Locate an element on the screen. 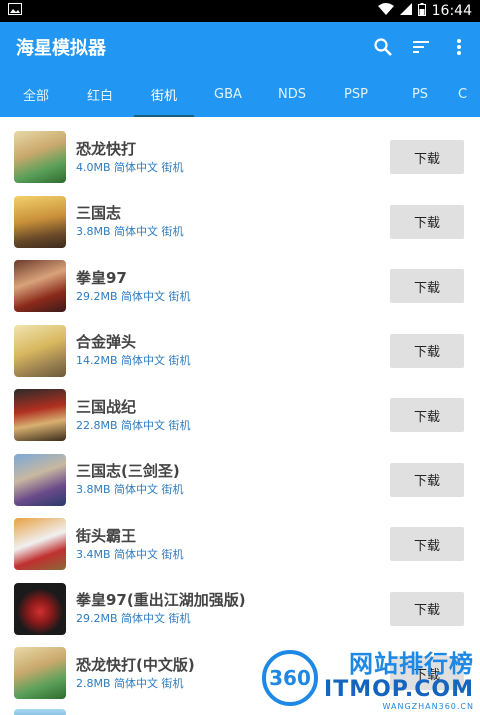  more-vert-icon is located at coordinates (459, 47).